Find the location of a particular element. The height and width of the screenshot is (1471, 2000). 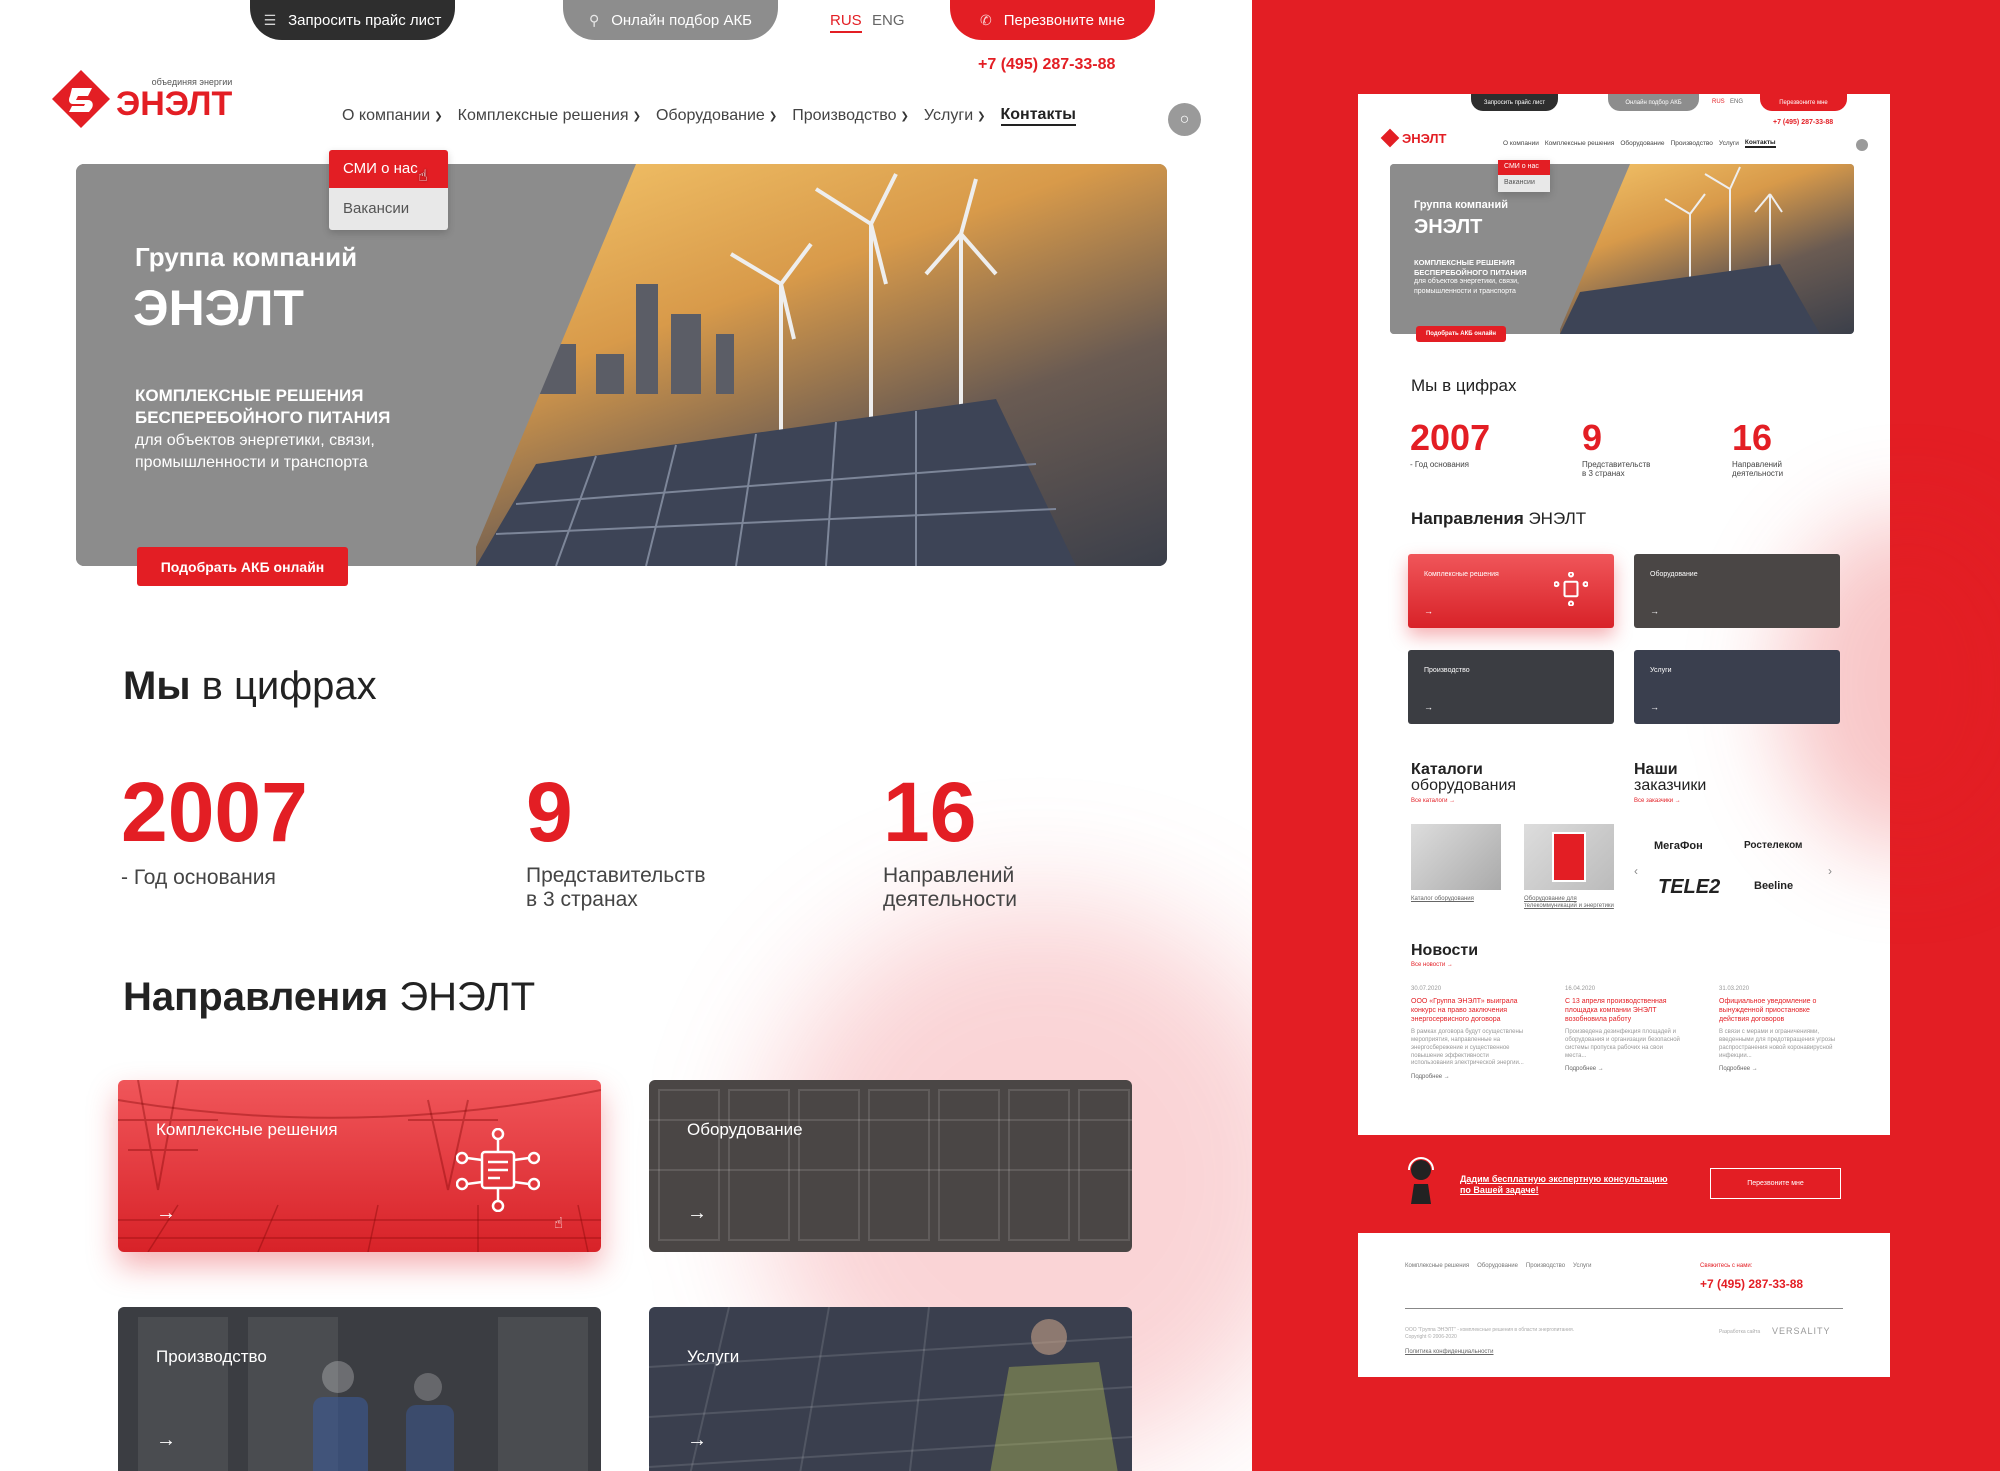

mini-hero-line1: Группа компаний is located at coordinates (1461, 205).